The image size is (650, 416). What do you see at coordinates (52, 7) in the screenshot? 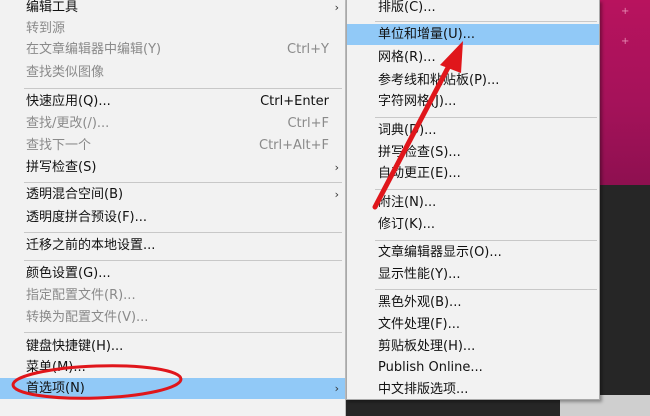
I see `menu-item-label: 编辑工具` at bounding box center [52, 7].